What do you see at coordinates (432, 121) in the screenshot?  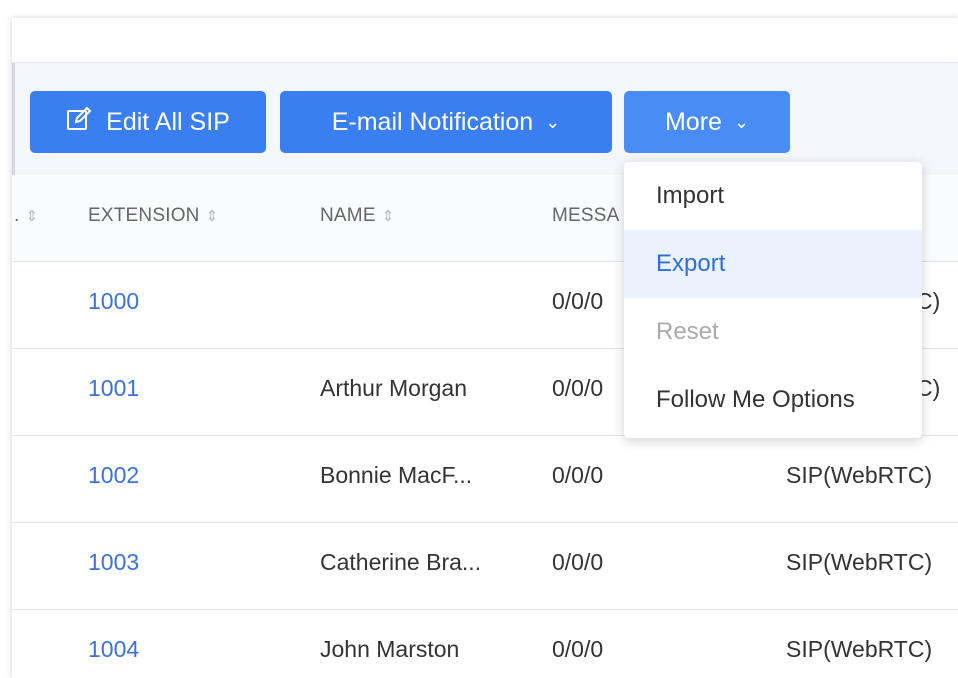 I see `email-notification-label: E-mail Notification` at bounding box center [432, 121].